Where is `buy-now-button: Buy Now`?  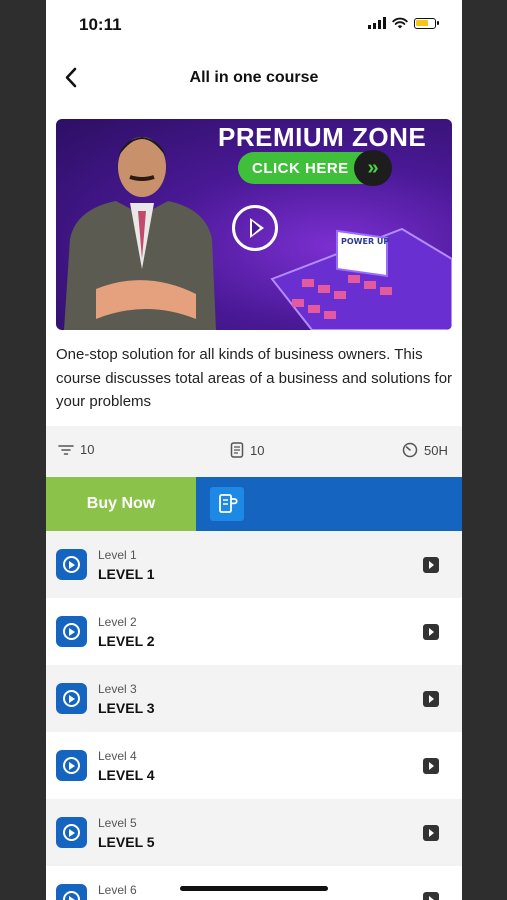
buy-now-button: Buy Now is located at coordinates (121, 504).